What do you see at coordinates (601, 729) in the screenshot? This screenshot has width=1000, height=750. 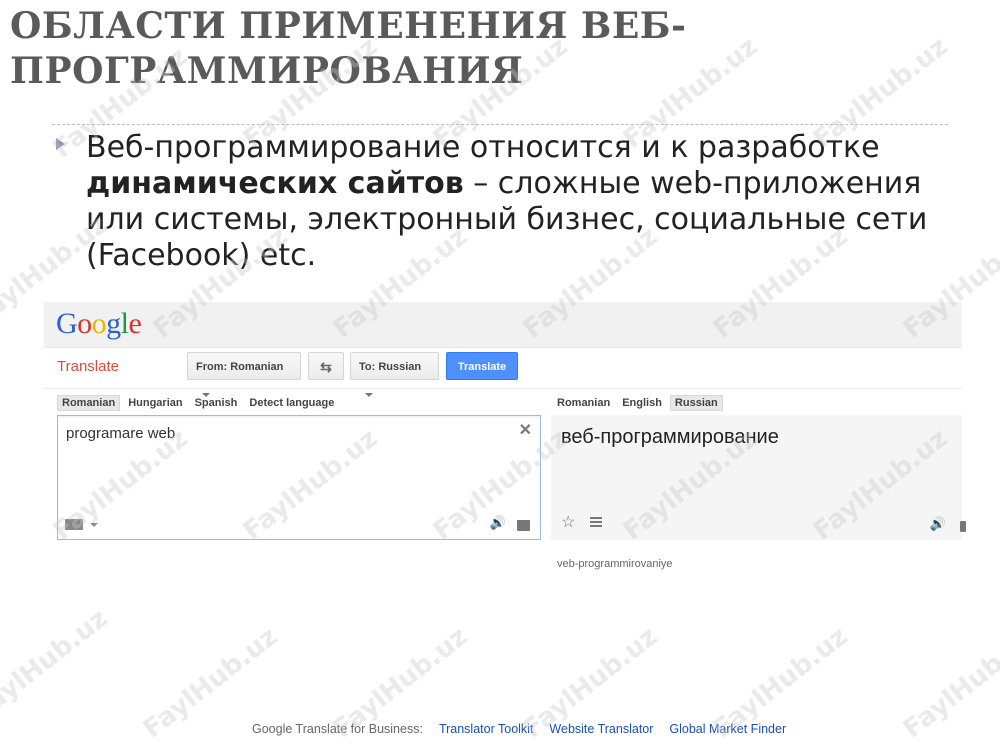 I see `footer-link-website-translator: Website Translator` at bounding box center [601, 729].